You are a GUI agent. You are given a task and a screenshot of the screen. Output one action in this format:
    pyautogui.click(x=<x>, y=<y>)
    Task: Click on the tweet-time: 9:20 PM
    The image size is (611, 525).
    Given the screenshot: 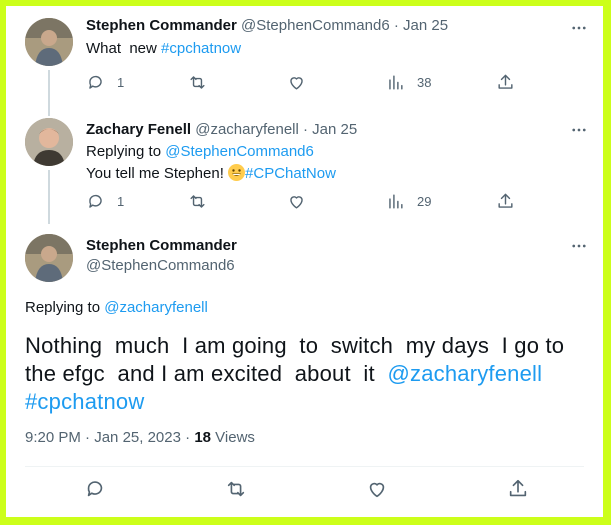 What is the action you would take?
    pyautogui.click(x=53, y=437)
    